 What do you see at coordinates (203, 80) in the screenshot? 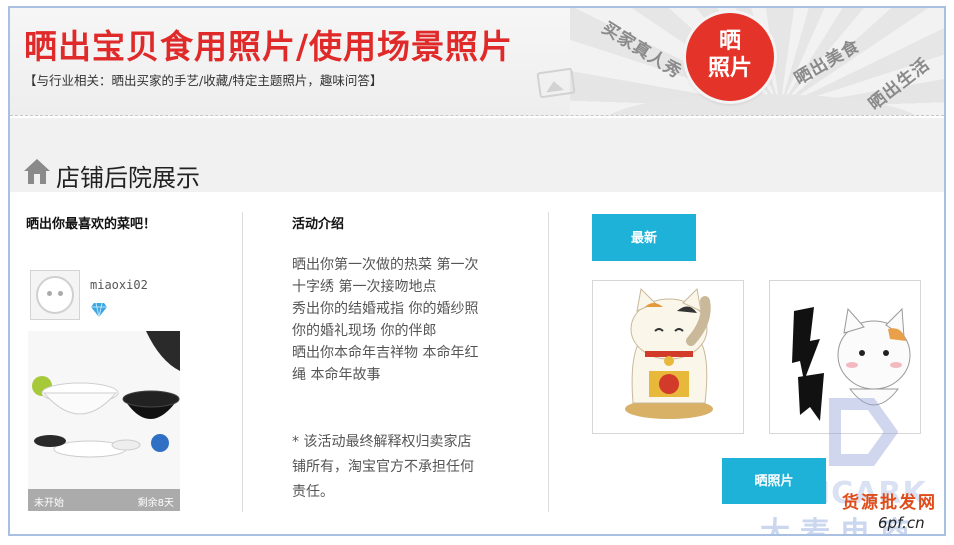
I see `banner-subtitle: 【与行业相关：晒出买家的手艺/收藏/特定主题照片，趣味问答】` at bounding box center [203, 80].